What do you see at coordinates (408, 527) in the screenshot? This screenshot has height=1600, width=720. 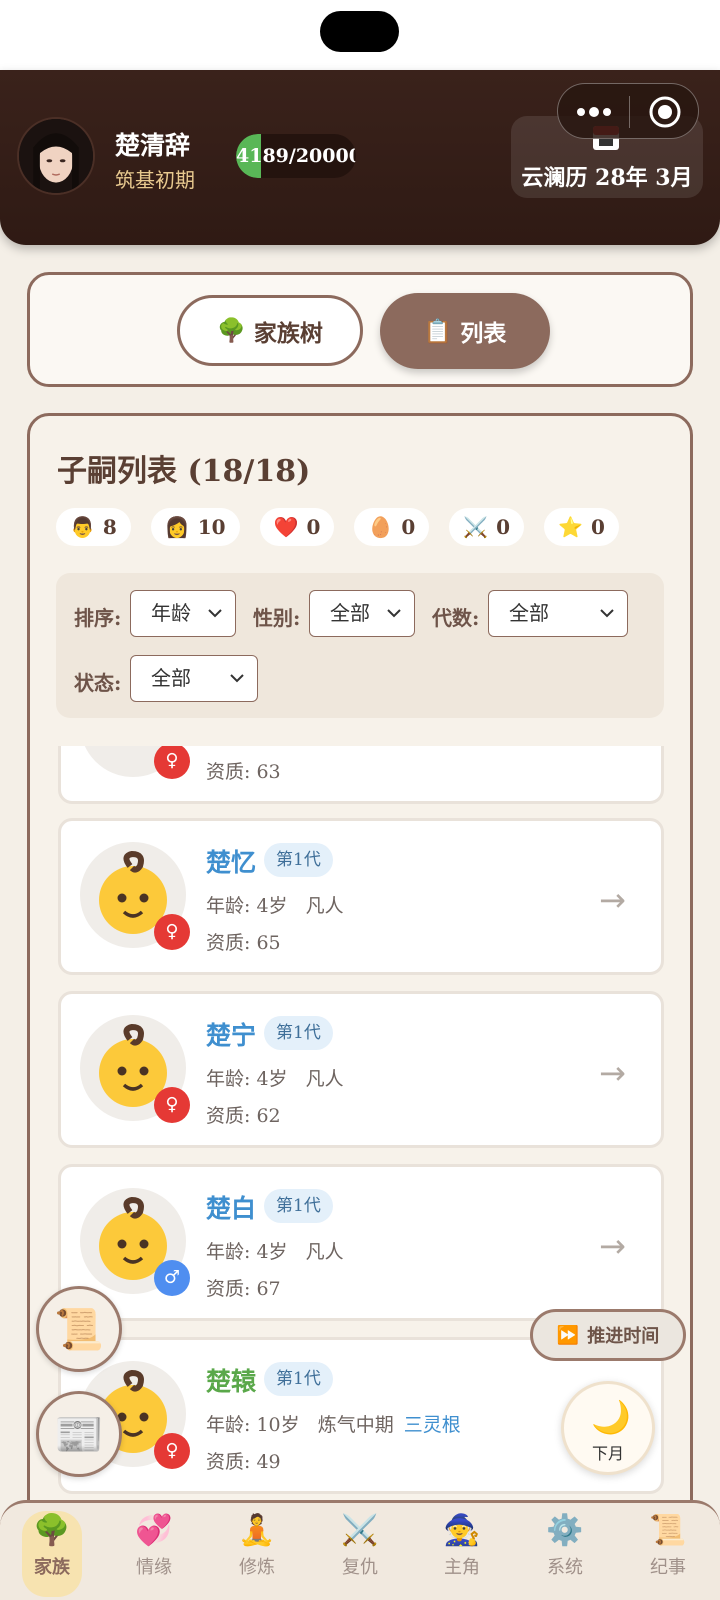 I see `egg-count: 0` at bounding box center [408, 527].